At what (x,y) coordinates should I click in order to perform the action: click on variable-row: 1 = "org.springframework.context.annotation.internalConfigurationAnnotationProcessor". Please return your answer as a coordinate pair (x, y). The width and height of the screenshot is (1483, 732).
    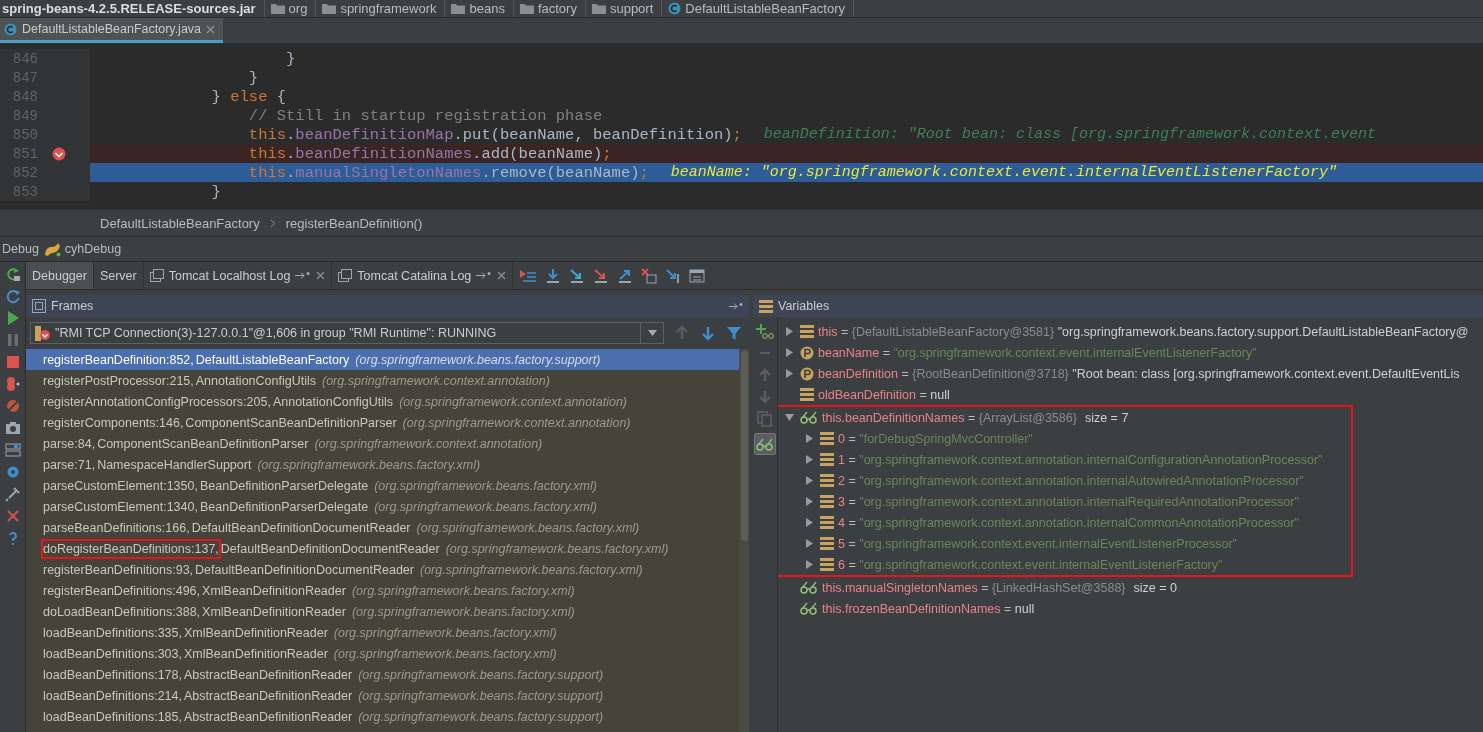
    Looking at the image, I should click on (1050, 459).